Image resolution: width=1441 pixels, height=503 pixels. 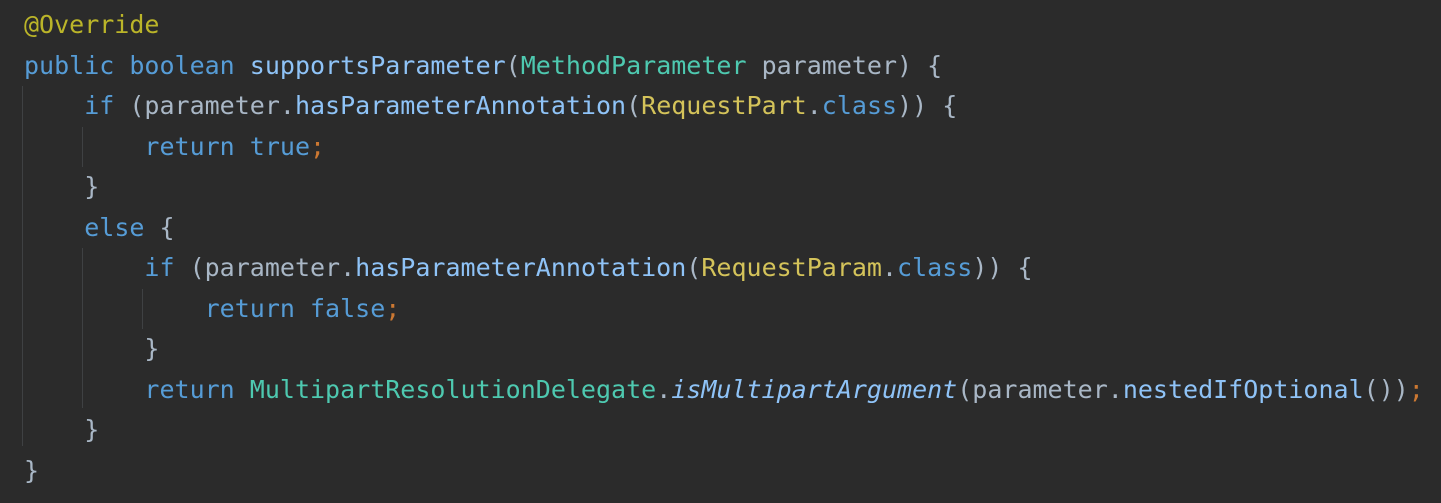 I want to click on code-token: supportsParameter, so click(x=377, y=65).